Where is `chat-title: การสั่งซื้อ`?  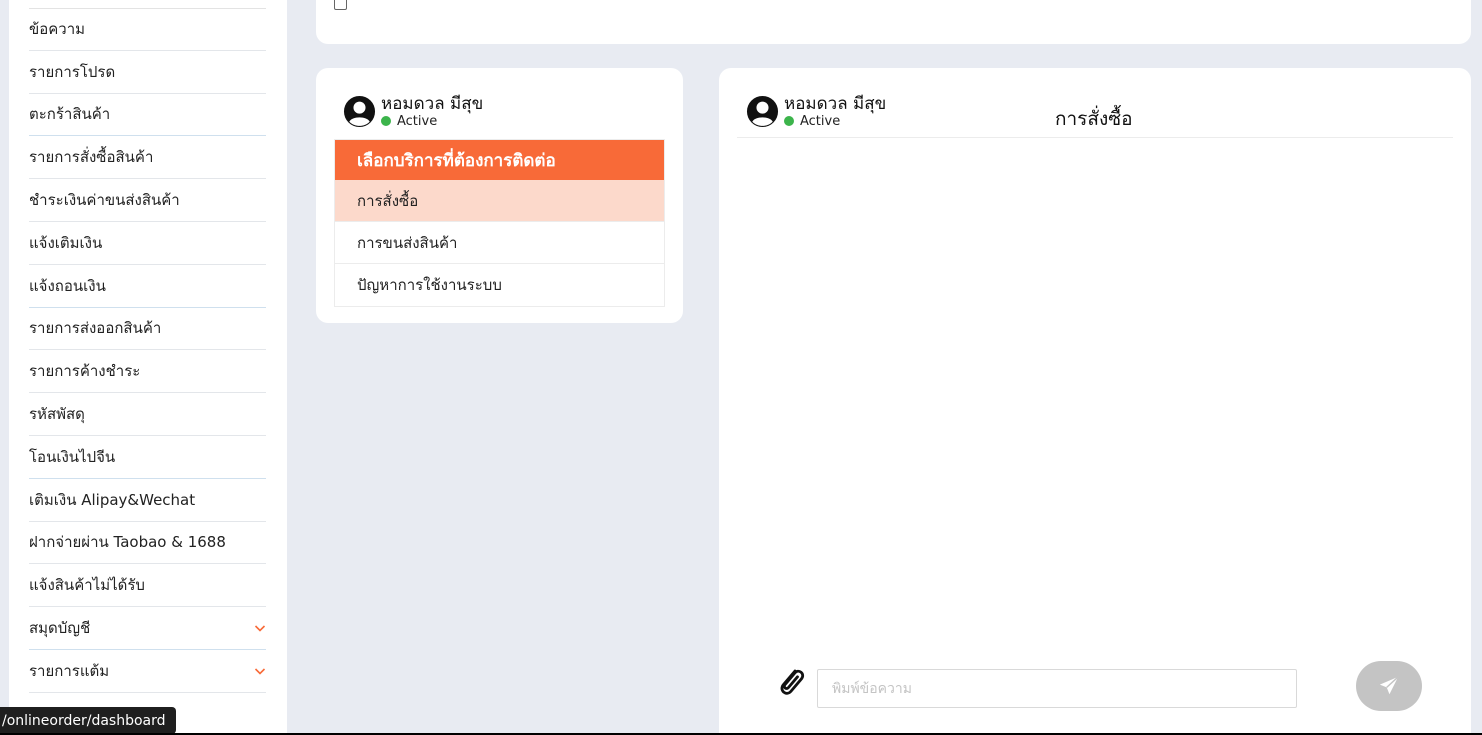
chat-title: การสั่งซื้อ is located at coordinates (1094, 119).